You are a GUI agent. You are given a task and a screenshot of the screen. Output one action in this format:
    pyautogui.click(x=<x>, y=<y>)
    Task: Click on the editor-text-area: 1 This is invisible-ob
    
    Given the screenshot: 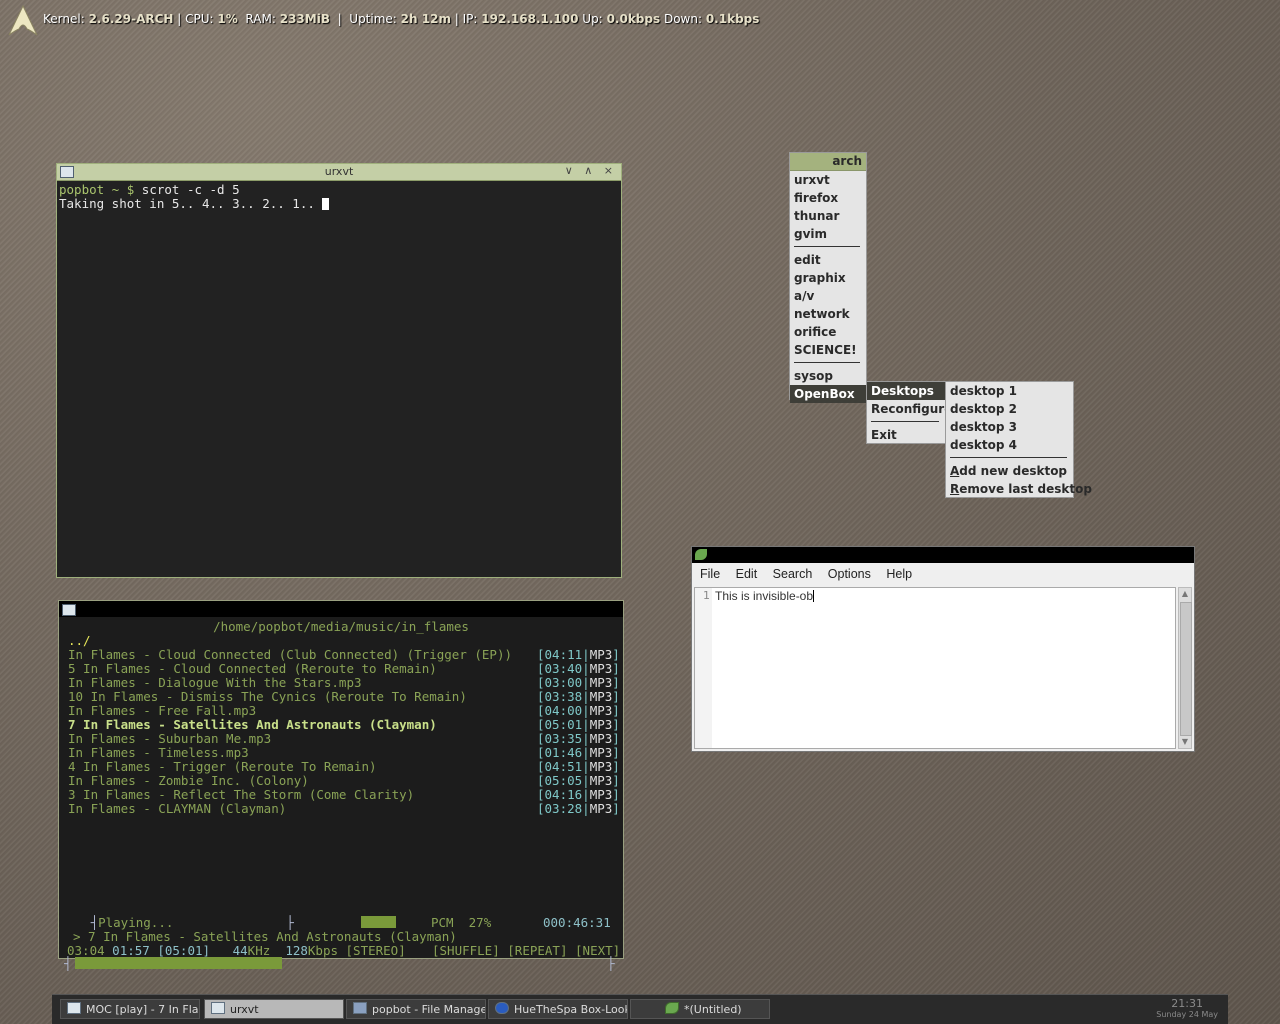 What is the action you would take?
    pyautogui.click(x=935, y=668)
    